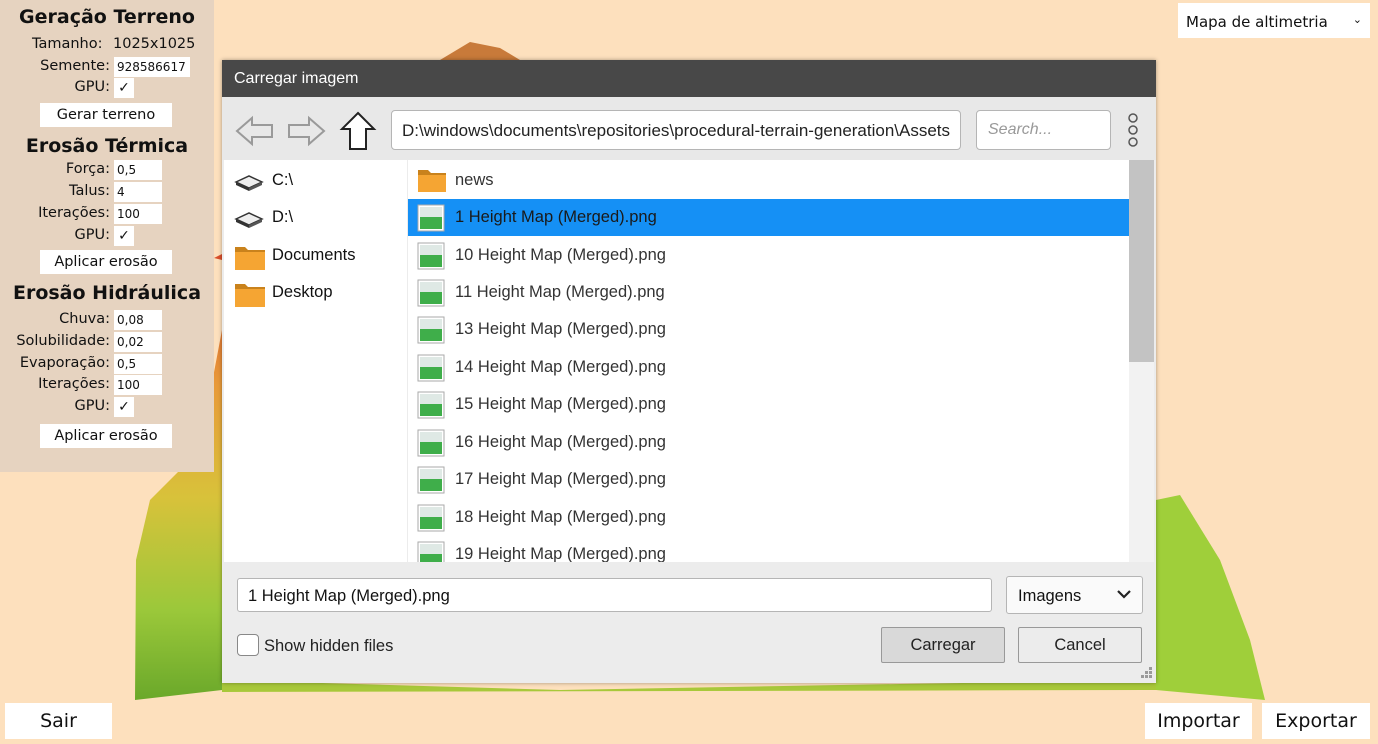  Describe the element at coordinates (768, 217) in the screenshot. I see `list-item-selected: 1 Height Map (Merged).png` at that location.